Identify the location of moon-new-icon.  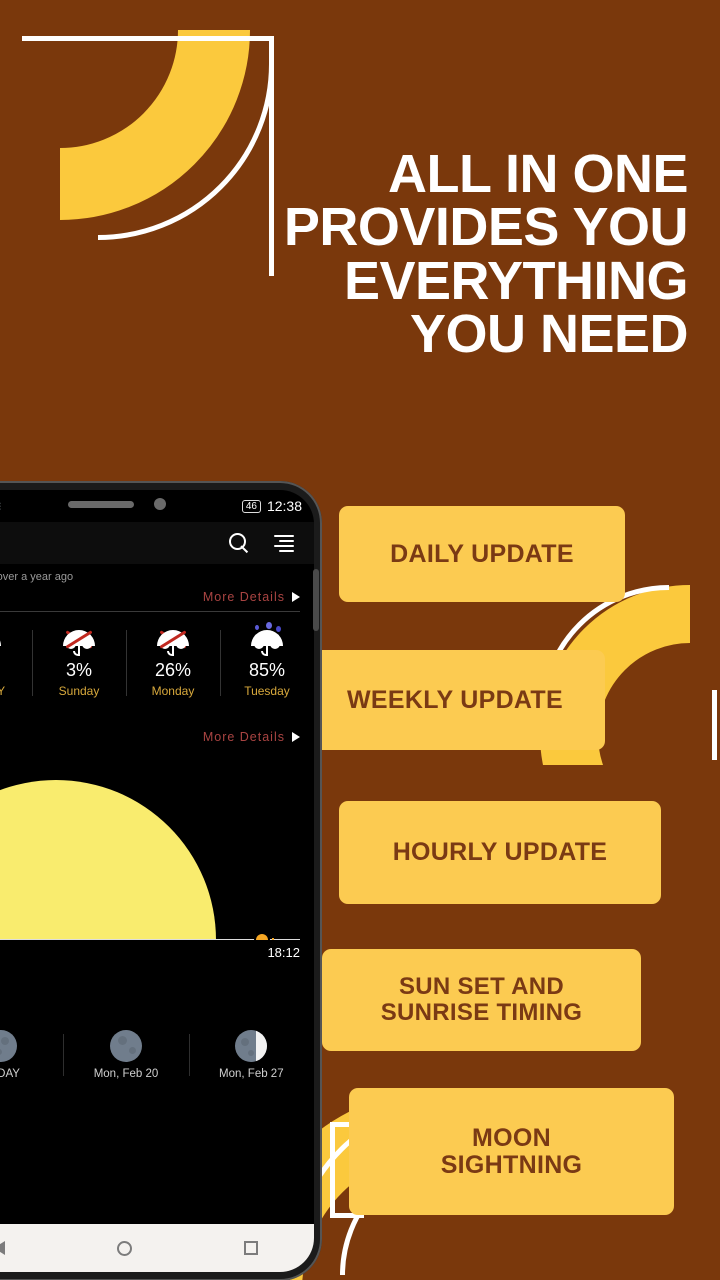
(125, 1046).